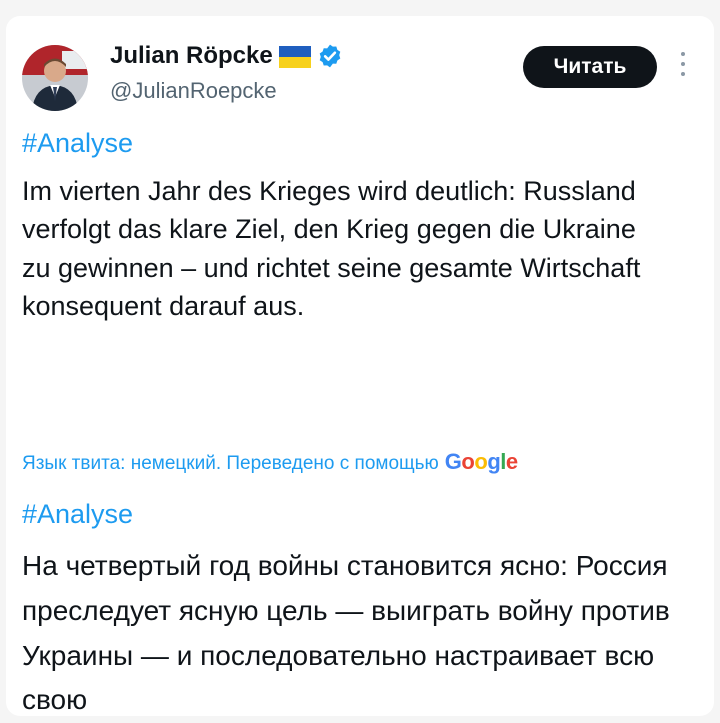  What do you see at coordinates (77, 143) in the screenshot?
I see `hashtag-link: #Analyse` at bounding box center [77, 143].